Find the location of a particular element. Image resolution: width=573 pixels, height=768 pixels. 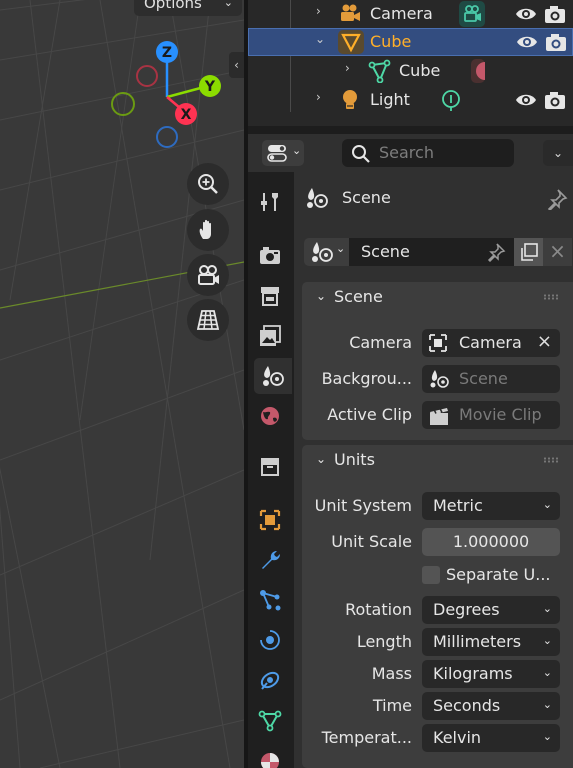

properties-header: ⌄ Search ⌄ is located at coordinates (410, 153).